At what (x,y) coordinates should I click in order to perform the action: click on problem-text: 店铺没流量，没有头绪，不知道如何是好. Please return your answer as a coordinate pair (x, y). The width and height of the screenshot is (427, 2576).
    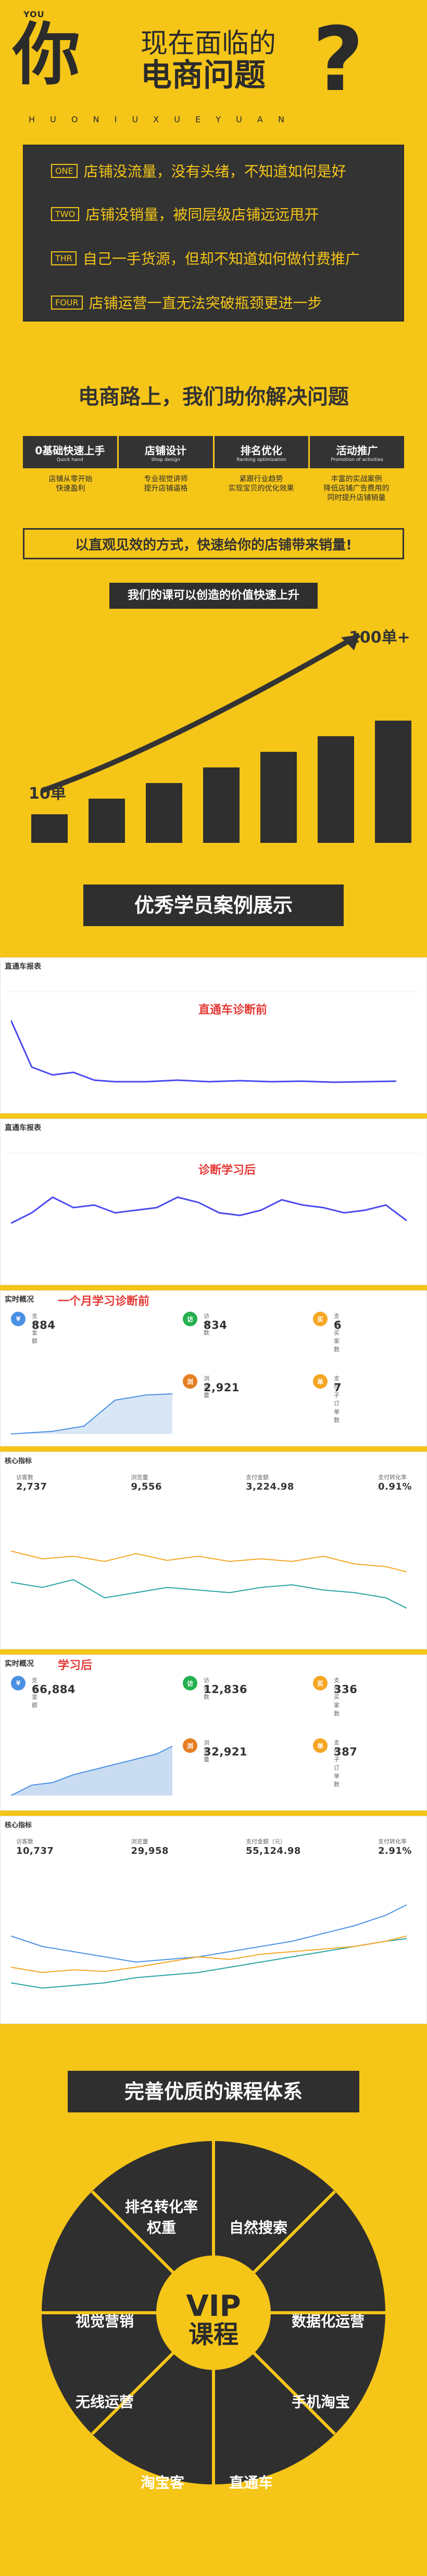
    Looking at the image, I should click on (214, 171).